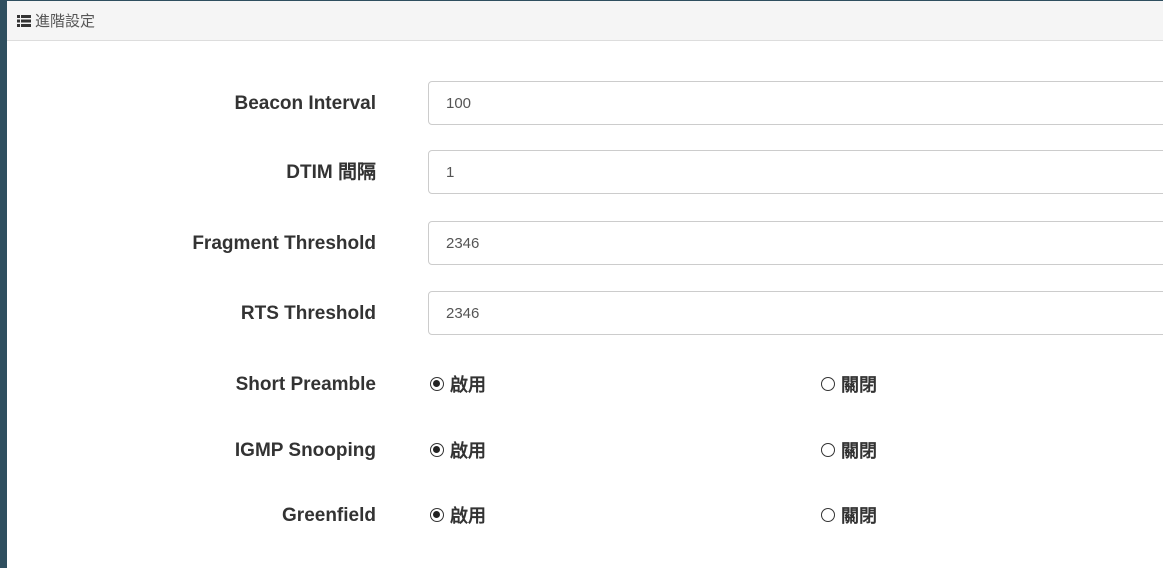  Describe the element at coordinates (795, 243) in the screenshot. I see `fragment-threshold-input` at that location.